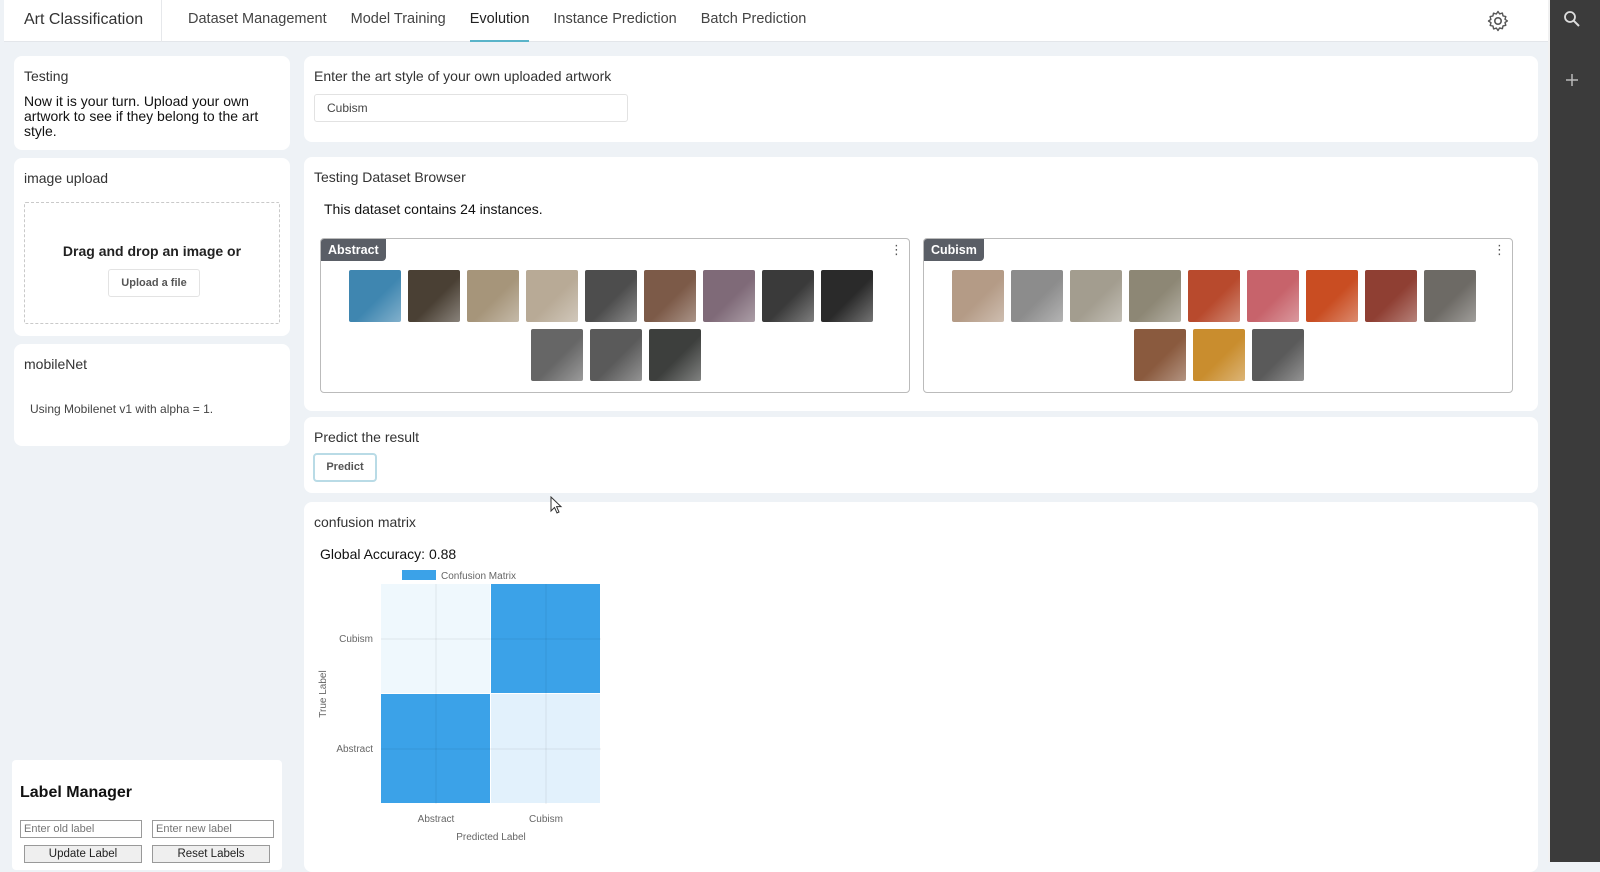 The height and width of the screenshot is (872, 1600). I want to click on dataset-count: This dataset contains 24 instances., so click(433, 209).